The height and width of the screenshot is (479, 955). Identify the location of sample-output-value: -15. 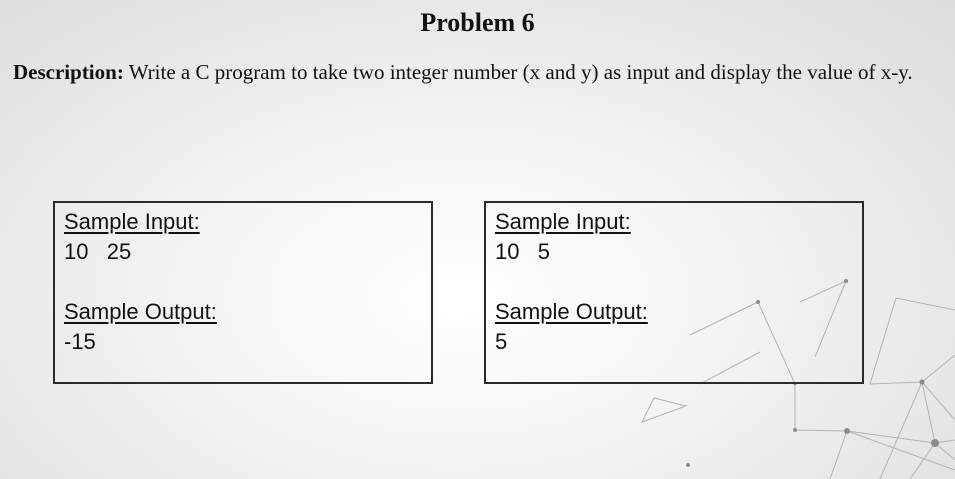
(80, 341).